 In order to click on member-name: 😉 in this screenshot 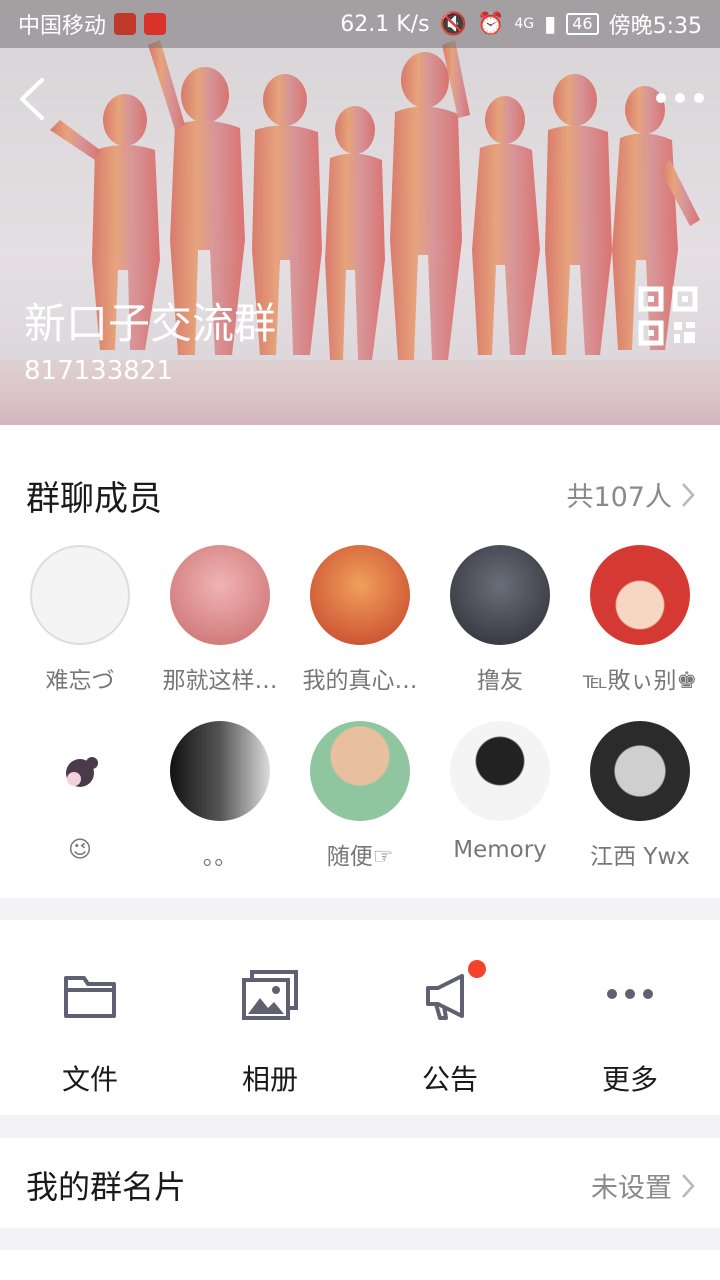, I will do `click(80, 850)`.